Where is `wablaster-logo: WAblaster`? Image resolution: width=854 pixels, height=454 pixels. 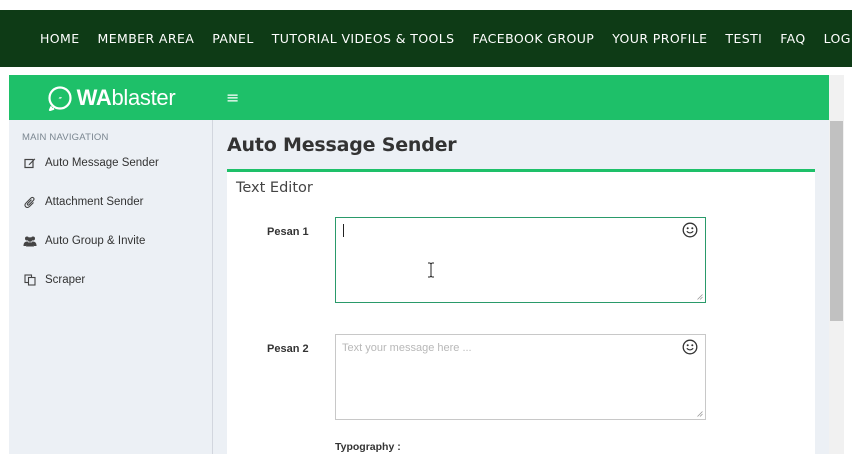 wablaster-logo: WAblaster is located at coordinates (111, 97).